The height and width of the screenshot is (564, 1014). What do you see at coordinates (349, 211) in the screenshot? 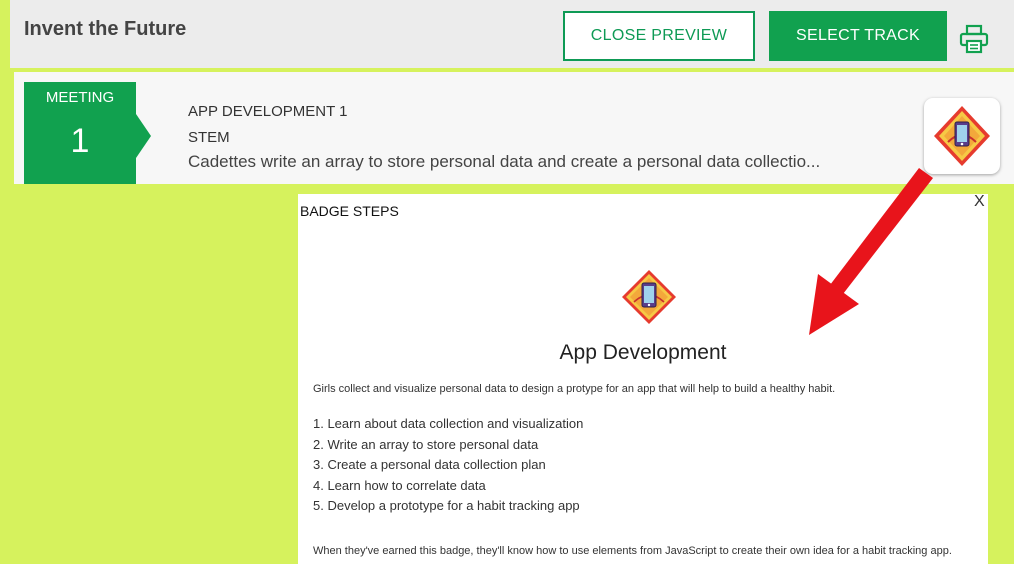
I see `modal-heading: BADGE STEPS` at bounding box center [349, 211].